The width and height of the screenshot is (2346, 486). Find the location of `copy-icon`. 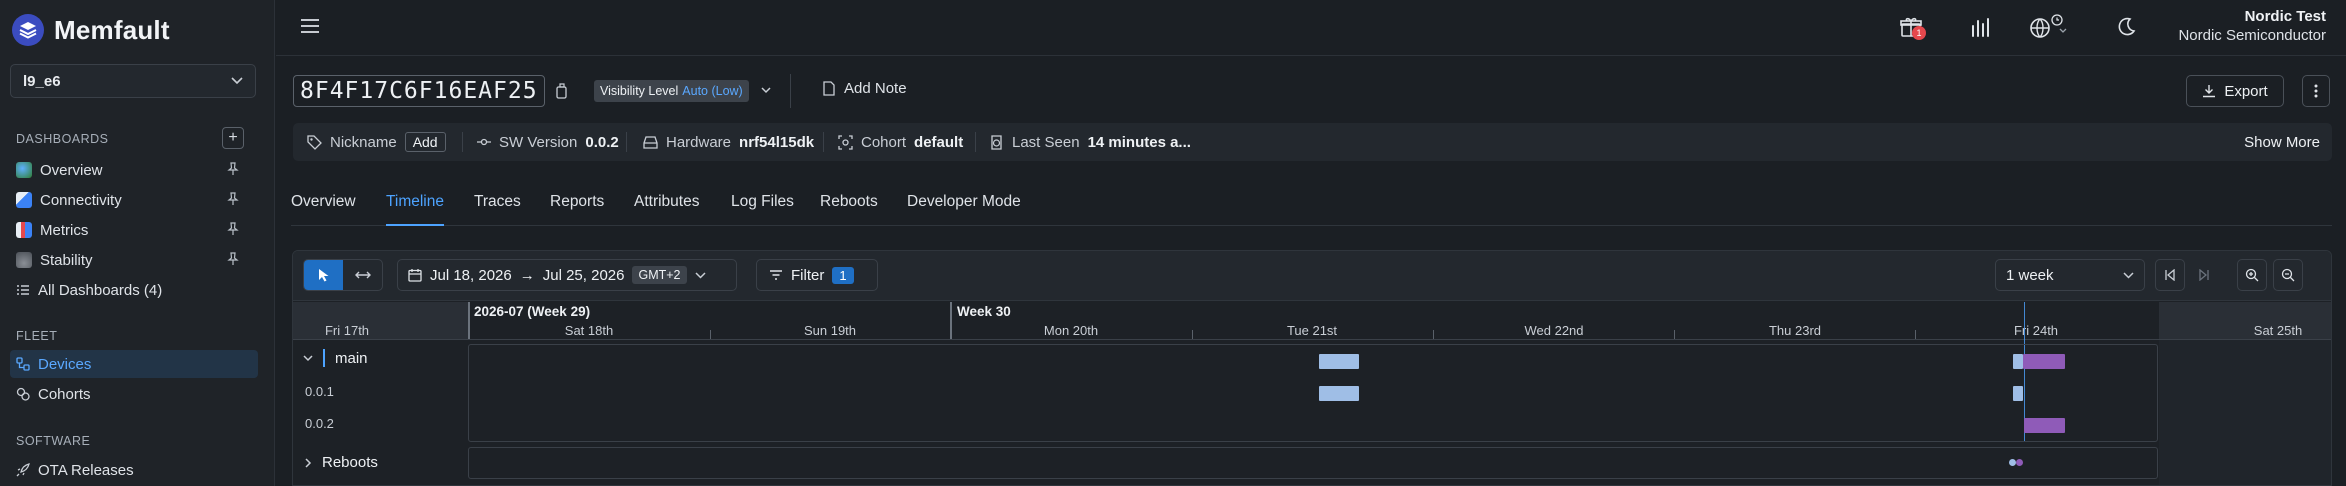

copy-icon is located at coordinates (561, 91).